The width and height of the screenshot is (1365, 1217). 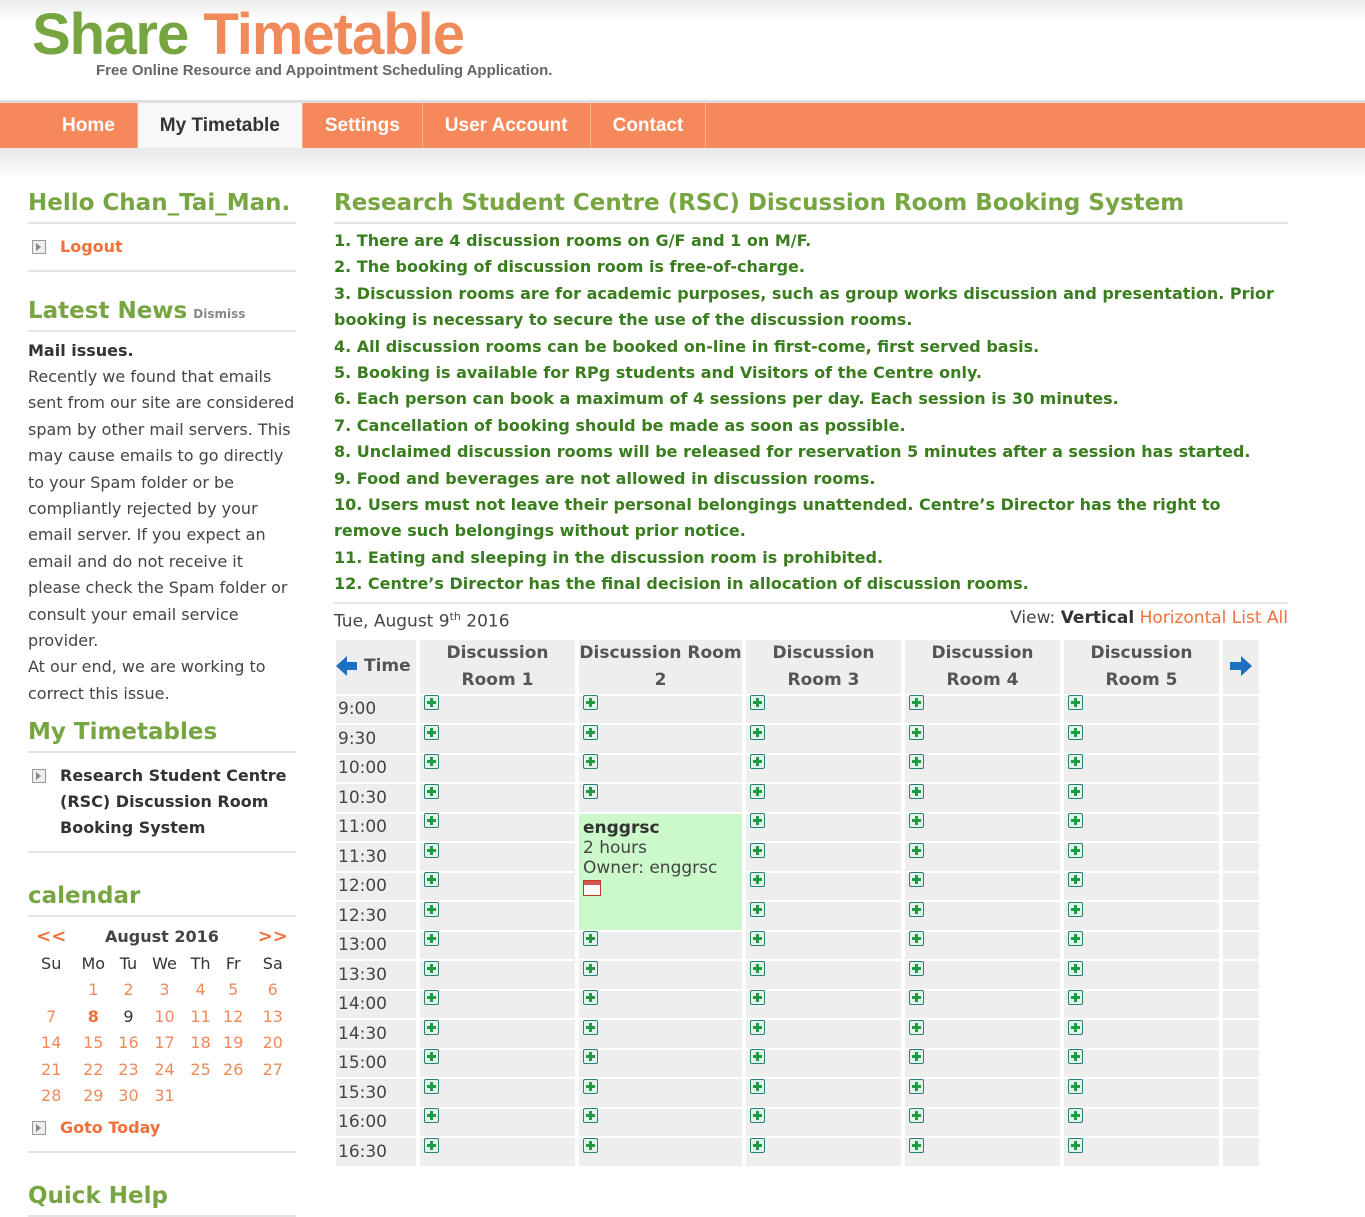 I want to click on calendar-day: 27, so click(x=273, y=1069).